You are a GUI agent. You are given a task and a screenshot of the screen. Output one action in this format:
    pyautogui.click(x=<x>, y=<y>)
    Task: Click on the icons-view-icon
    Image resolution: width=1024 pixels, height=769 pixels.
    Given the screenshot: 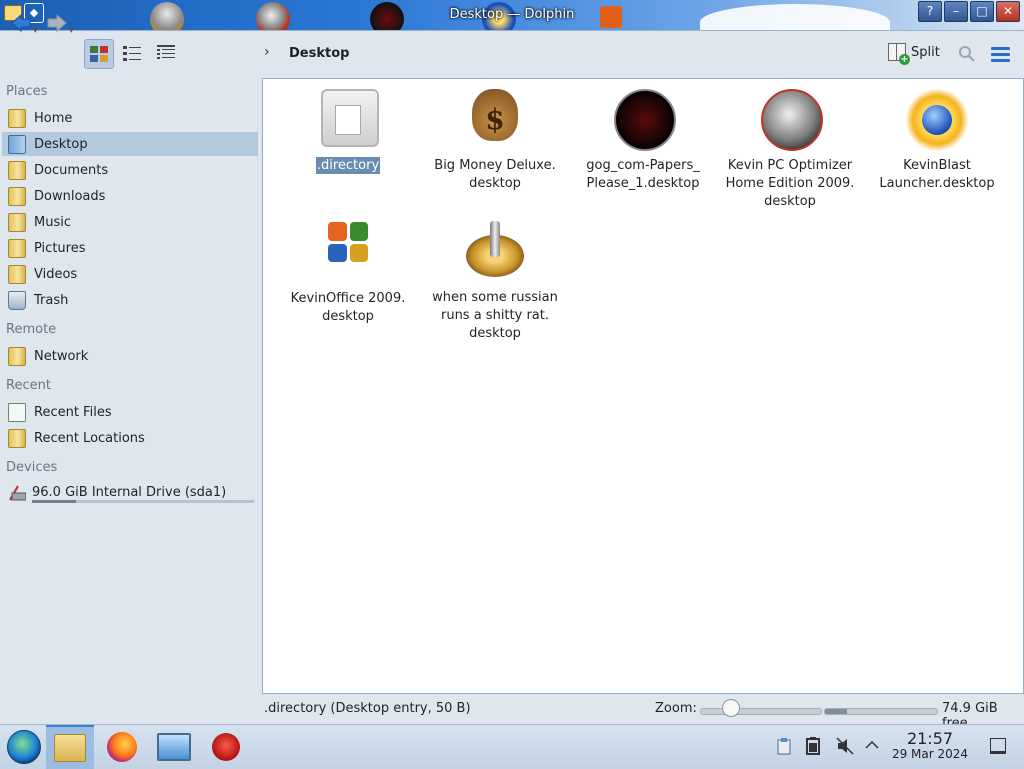 What is the action you would take?
    pyautogui.click(x=99, y=54)
    